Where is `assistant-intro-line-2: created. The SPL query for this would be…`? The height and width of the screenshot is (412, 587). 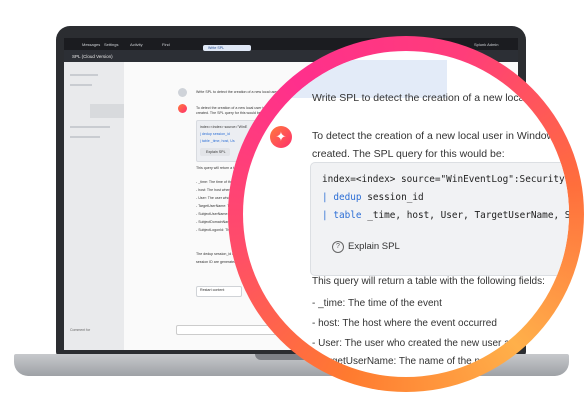 assistant-intro-line-2: created. The SPL query for this would be… is located at coordinates (408, 154).